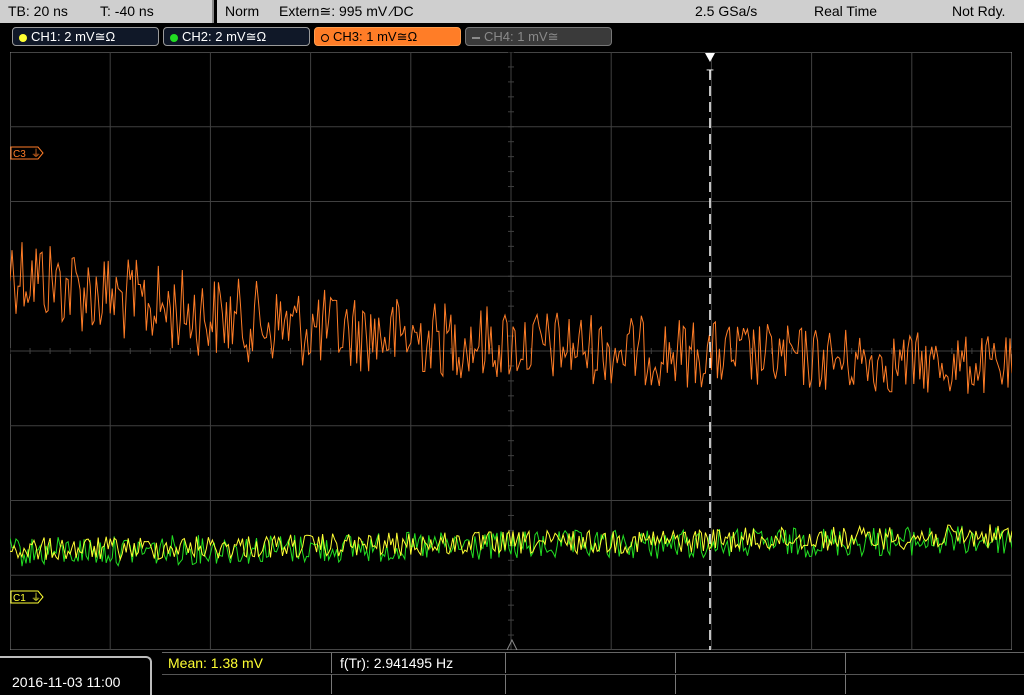 This screenshot has width=1024, height=695. I want to click on measurement-cell-mean: Mean: 1.38 mV, so click(247, 663).